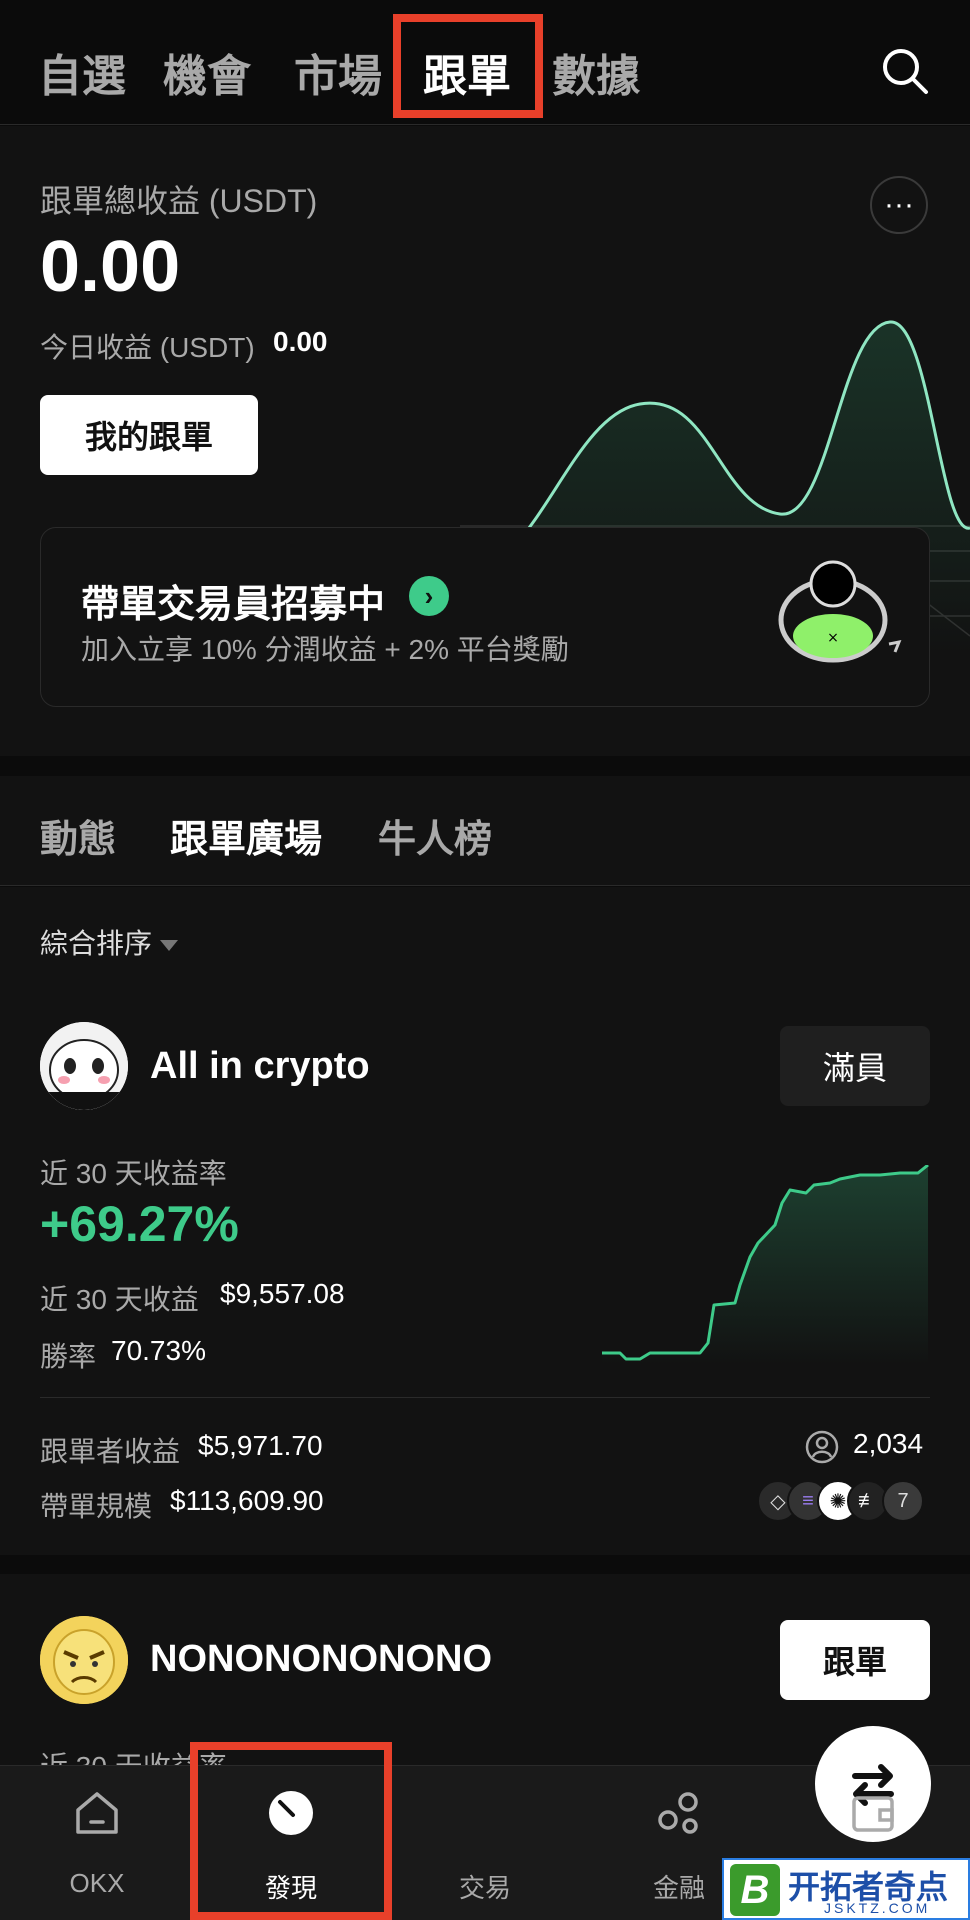 Image resolution: width=970 pixels, height=1920 pixels. Describe the element at coordinates (822, 1447) in the screenshot. I see `user-icon` at that location.